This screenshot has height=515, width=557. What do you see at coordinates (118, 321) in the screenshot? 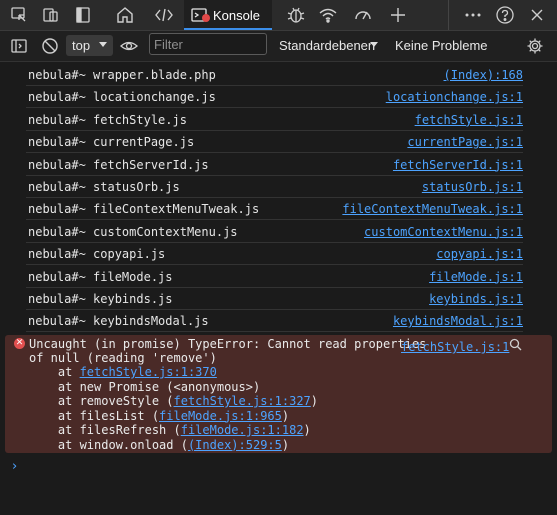
I see `log-message: nebula#~ keybindsModal.js` at bounding box center [118, 321].